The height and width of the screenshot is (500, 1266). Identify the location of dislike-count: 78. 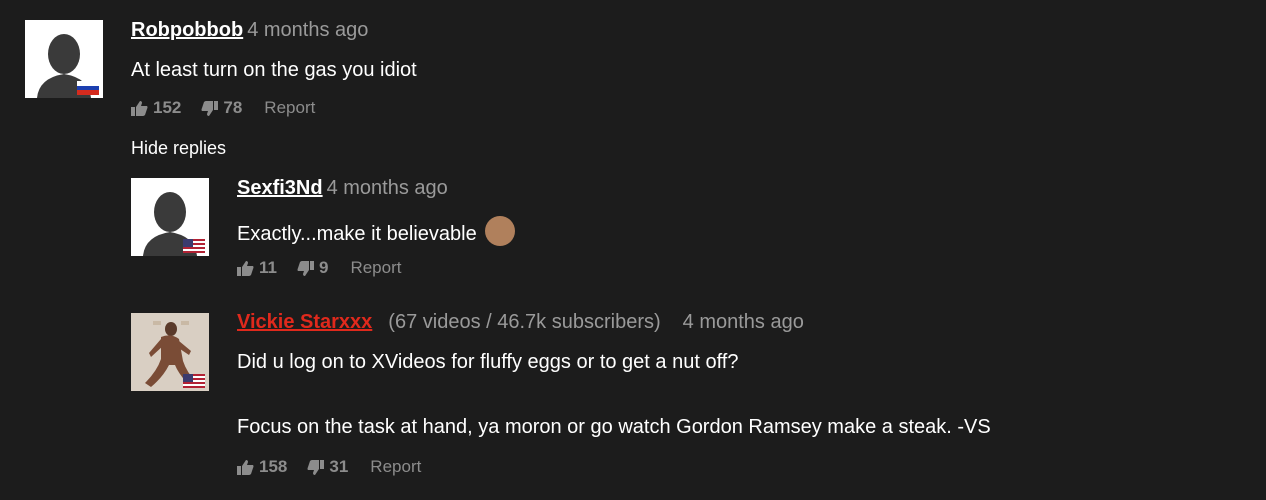
(233, 107).